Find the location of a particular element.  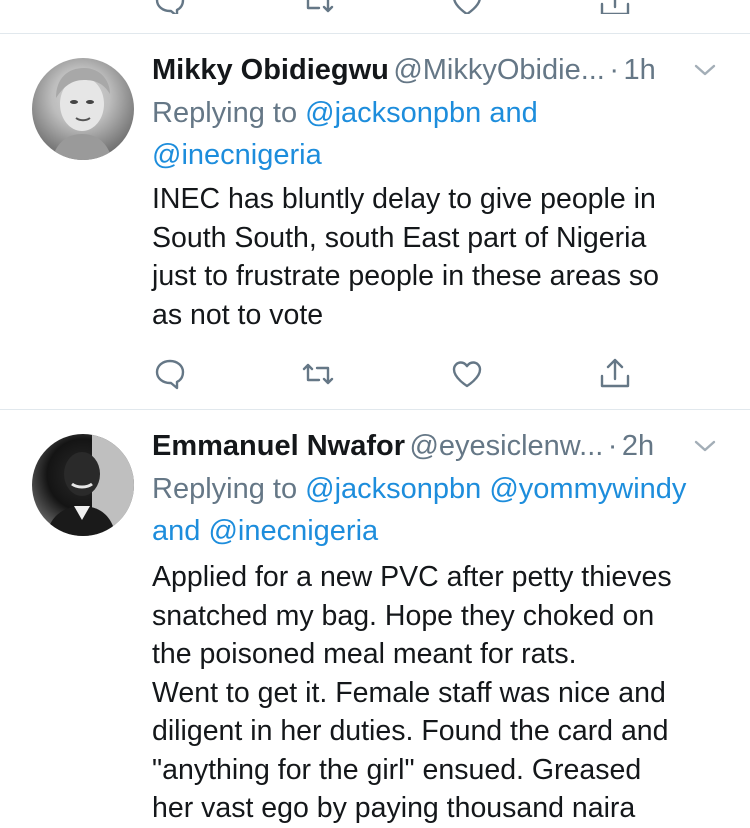

timestamp: 2h is located at coordinates (638, 446).